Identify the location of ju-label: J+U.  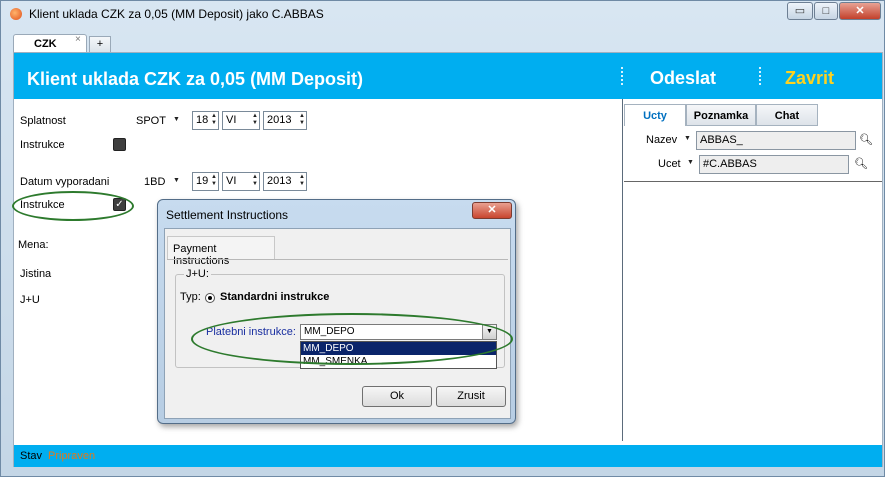
(30, 300).